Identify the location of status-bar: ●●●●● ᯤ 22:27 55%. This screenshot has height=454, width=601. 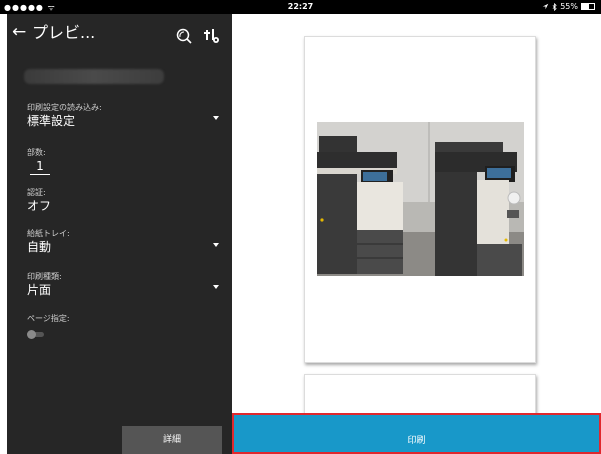
(300, 7).